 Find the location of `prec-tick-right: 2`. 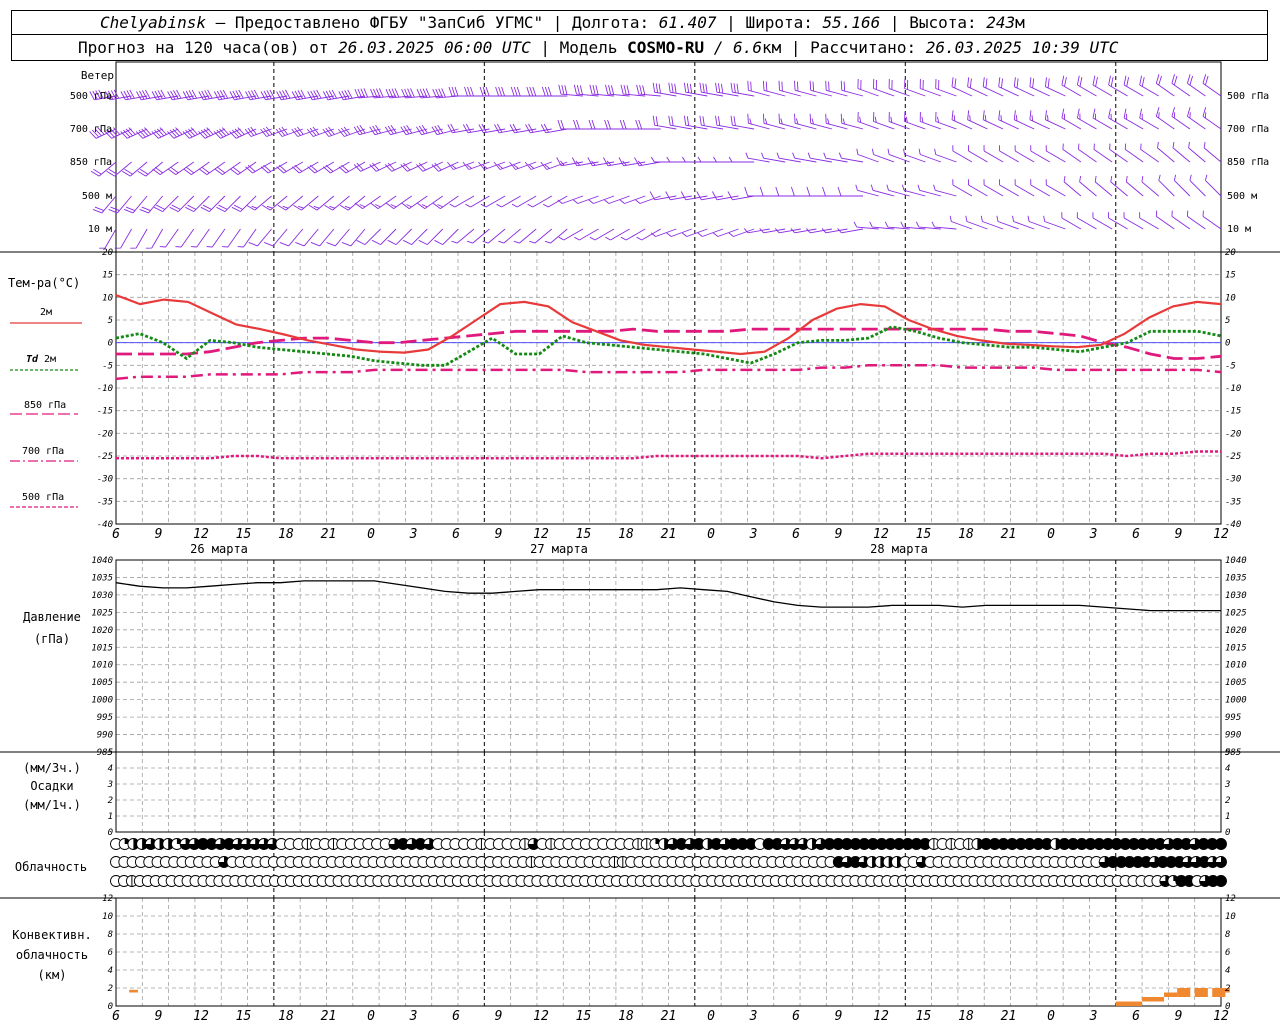

prec-tick-right: 2 is located at coordinates (1227, 801).